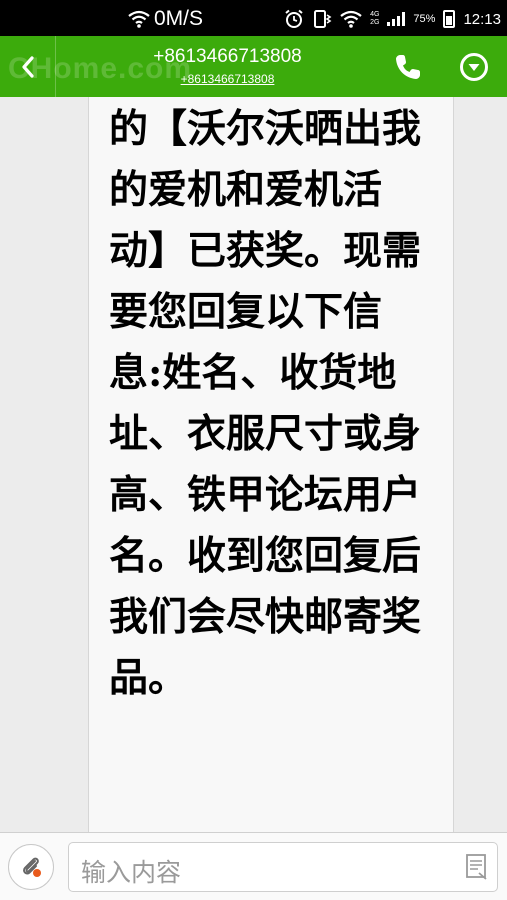 The width and height of the screenshot is (507, 900). Describe the element at coordinates (179, 18) in the screenshot. I see `net-speed-text: 0M/S` at that location.